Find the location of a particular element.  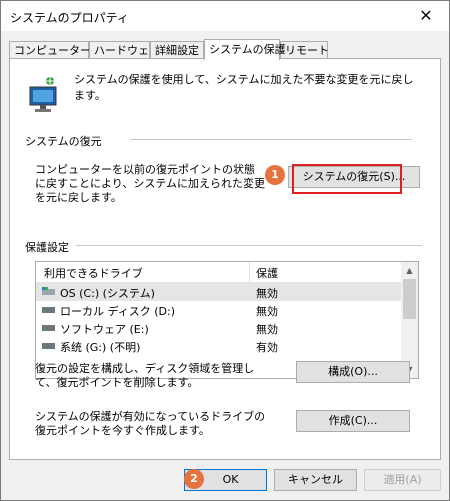

system-protection-icon is located at coordinates (43, 93).